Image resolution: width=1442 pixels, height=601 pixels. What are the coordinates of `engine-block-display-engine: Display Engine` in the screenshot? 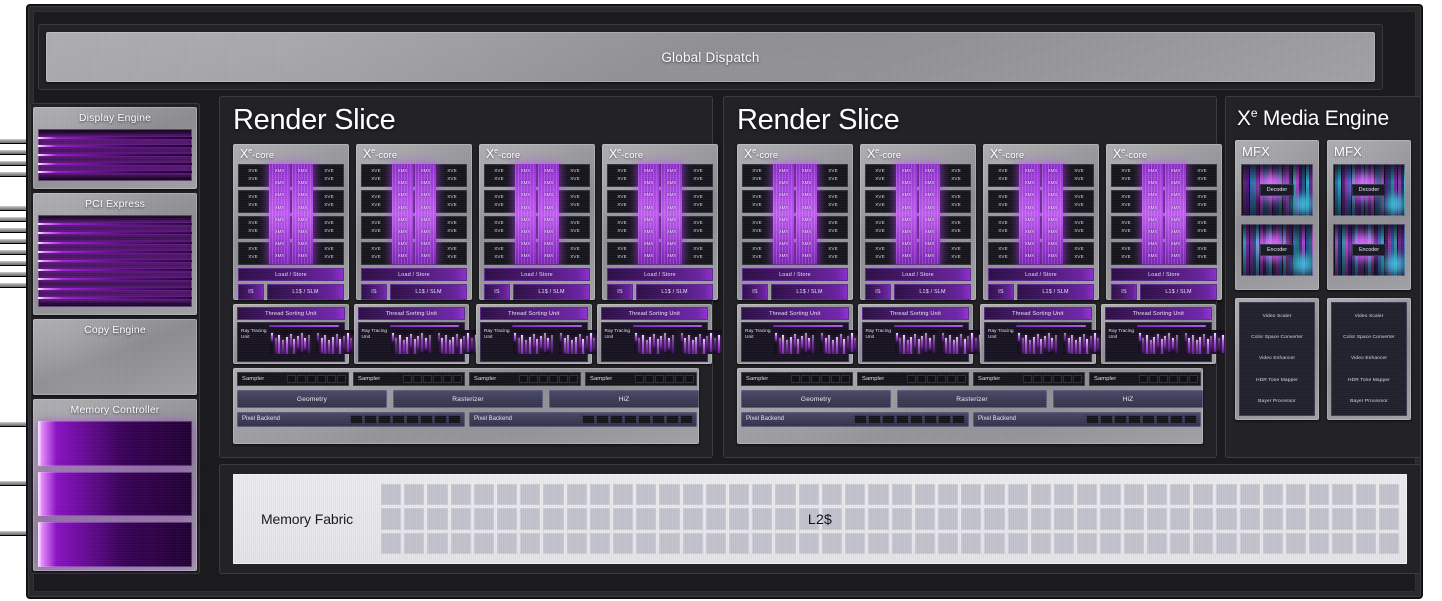 It's located at (115, 148).